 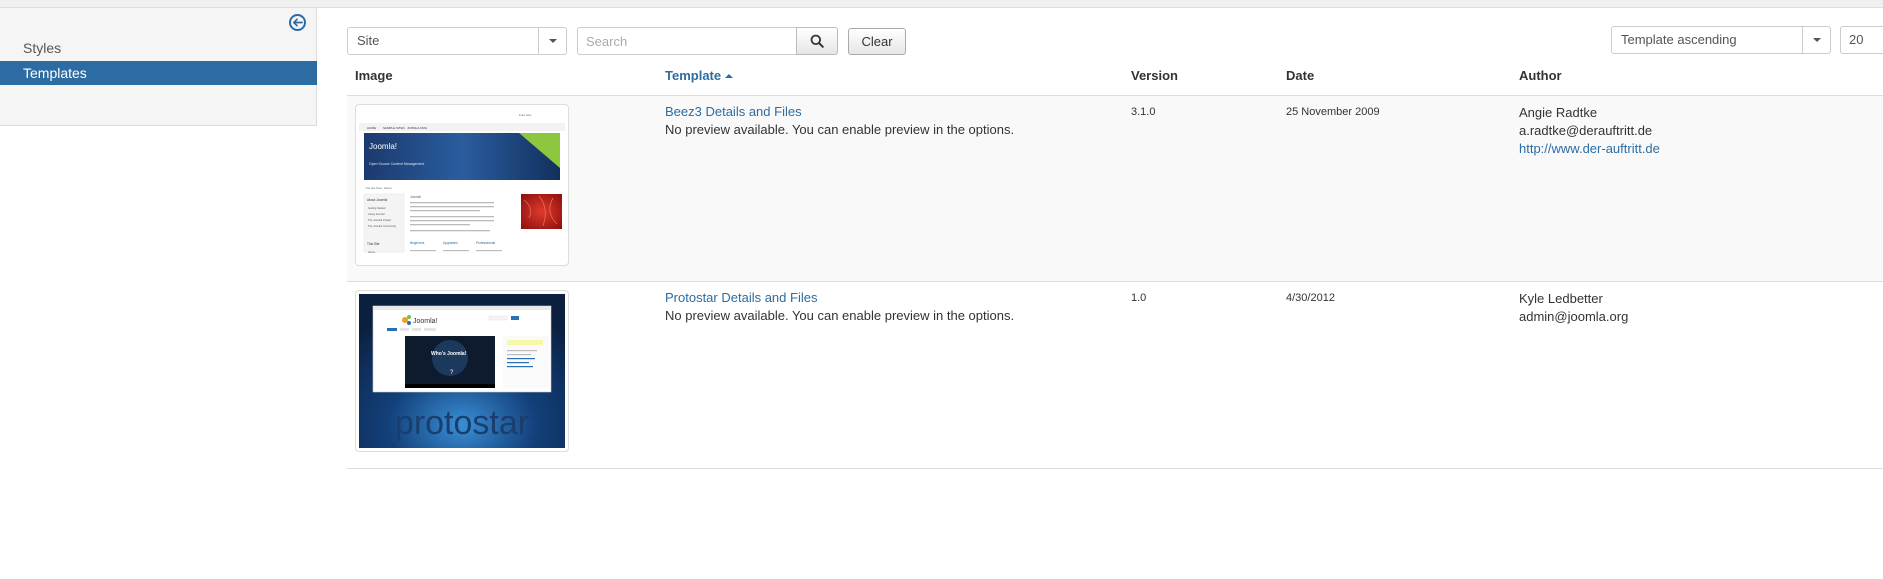 What do you see at coordinates (449, 354) in the screenshot?
I see `thumb-video-title: Who's Joomla!` at bounding box center [449, 354].